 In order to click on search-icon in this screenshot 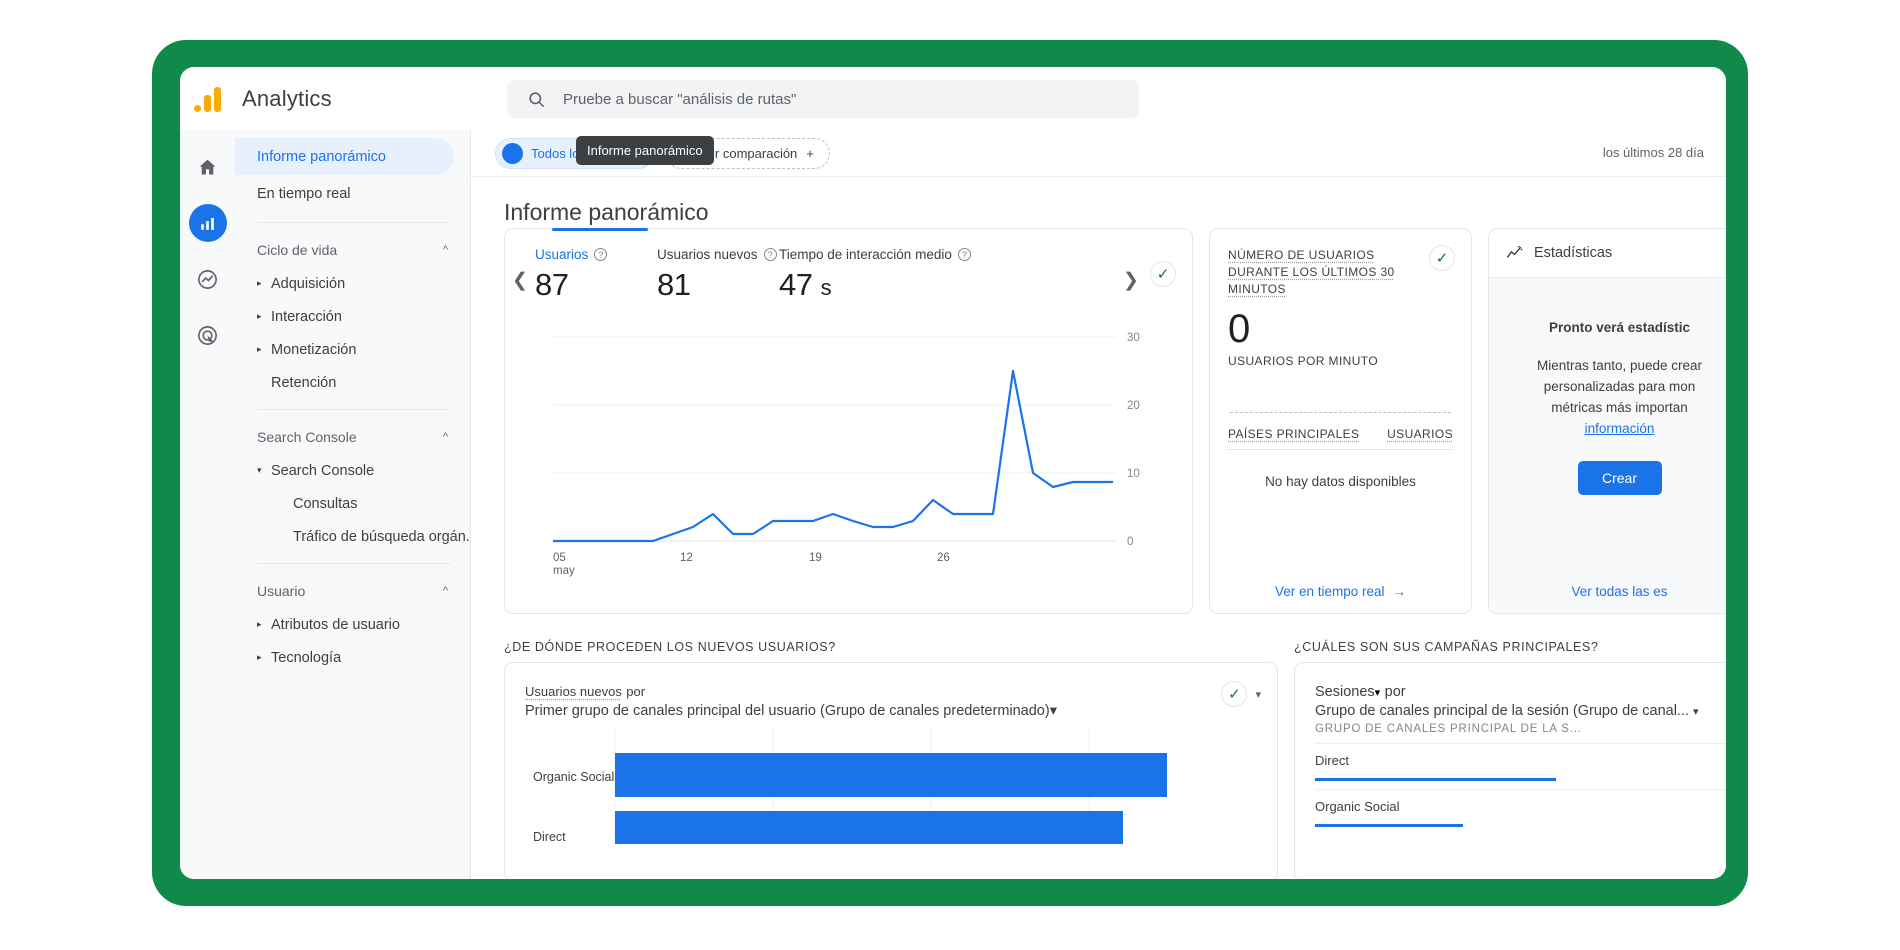, I will do `click(537, 99)`.